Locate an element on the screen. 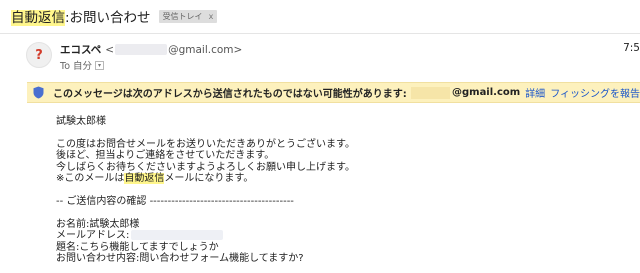 This screenshot has height=273, width=640. recipient-line: To 自分 ▾ is located at coordinates (82, 65).